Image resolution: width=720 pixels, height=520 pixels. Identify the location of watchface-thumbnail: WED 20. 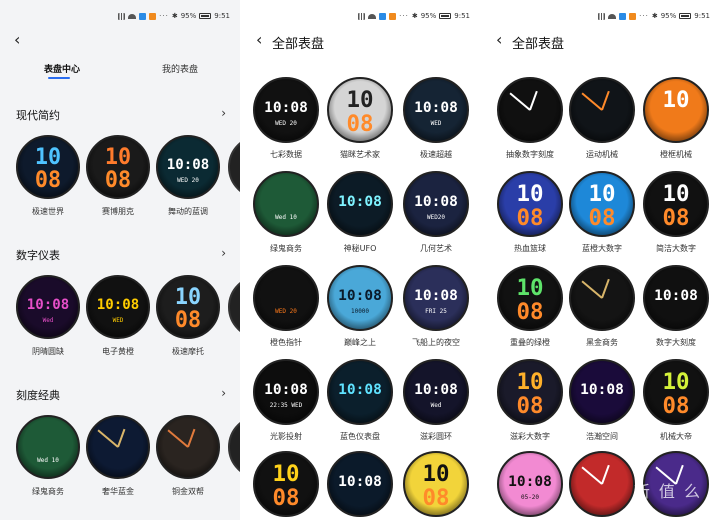
(286, 298).